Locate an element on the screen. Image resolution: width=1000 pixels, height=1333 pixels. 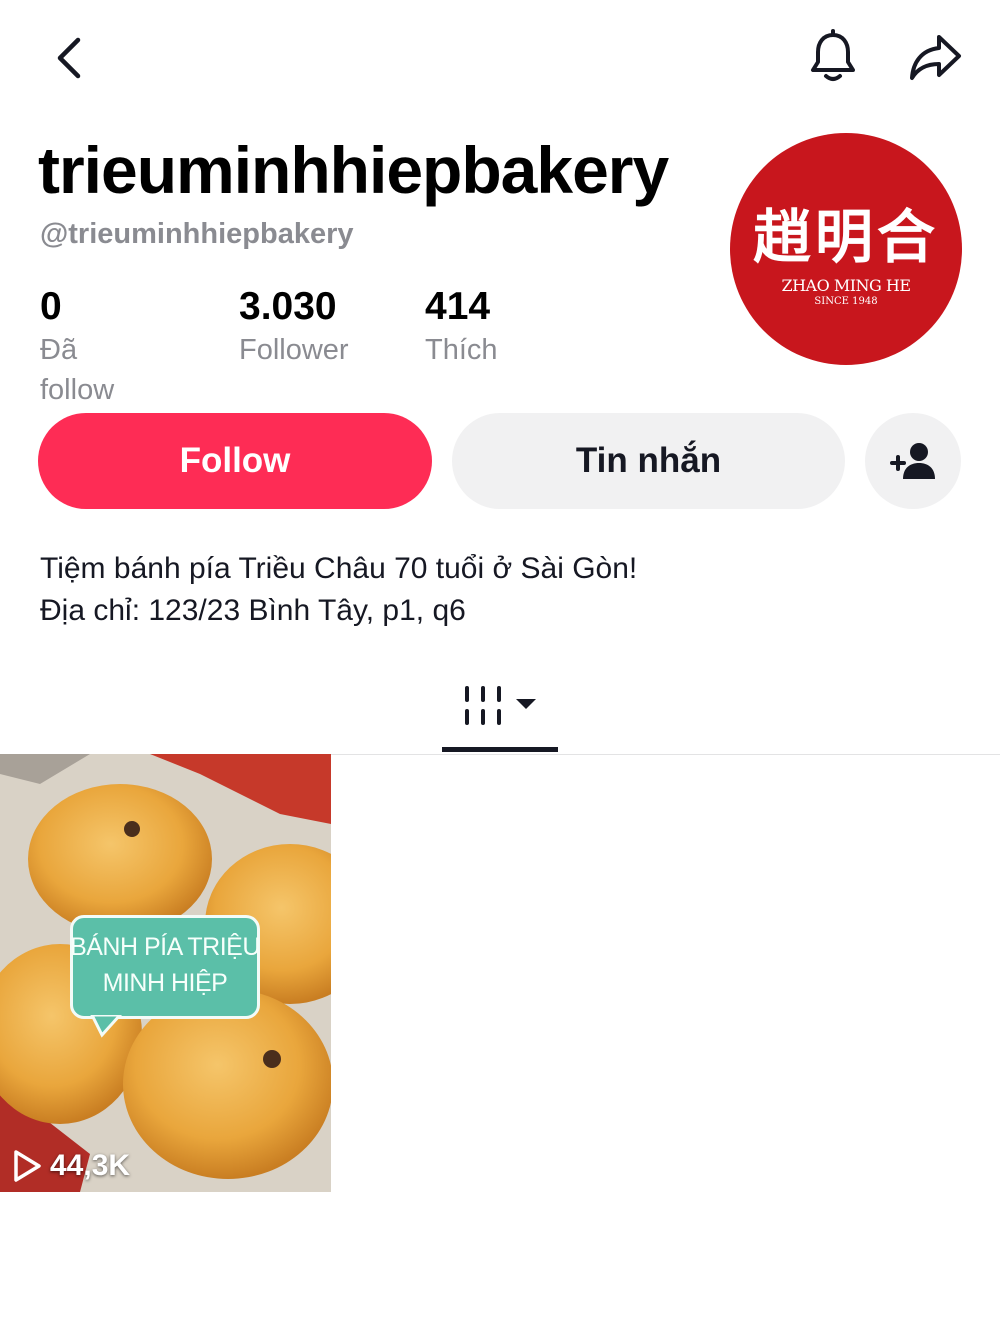
bio-line-2: Địa chỉ: 123/23 Bình Tây, p1, q6 is located at coordinates (253, 610).